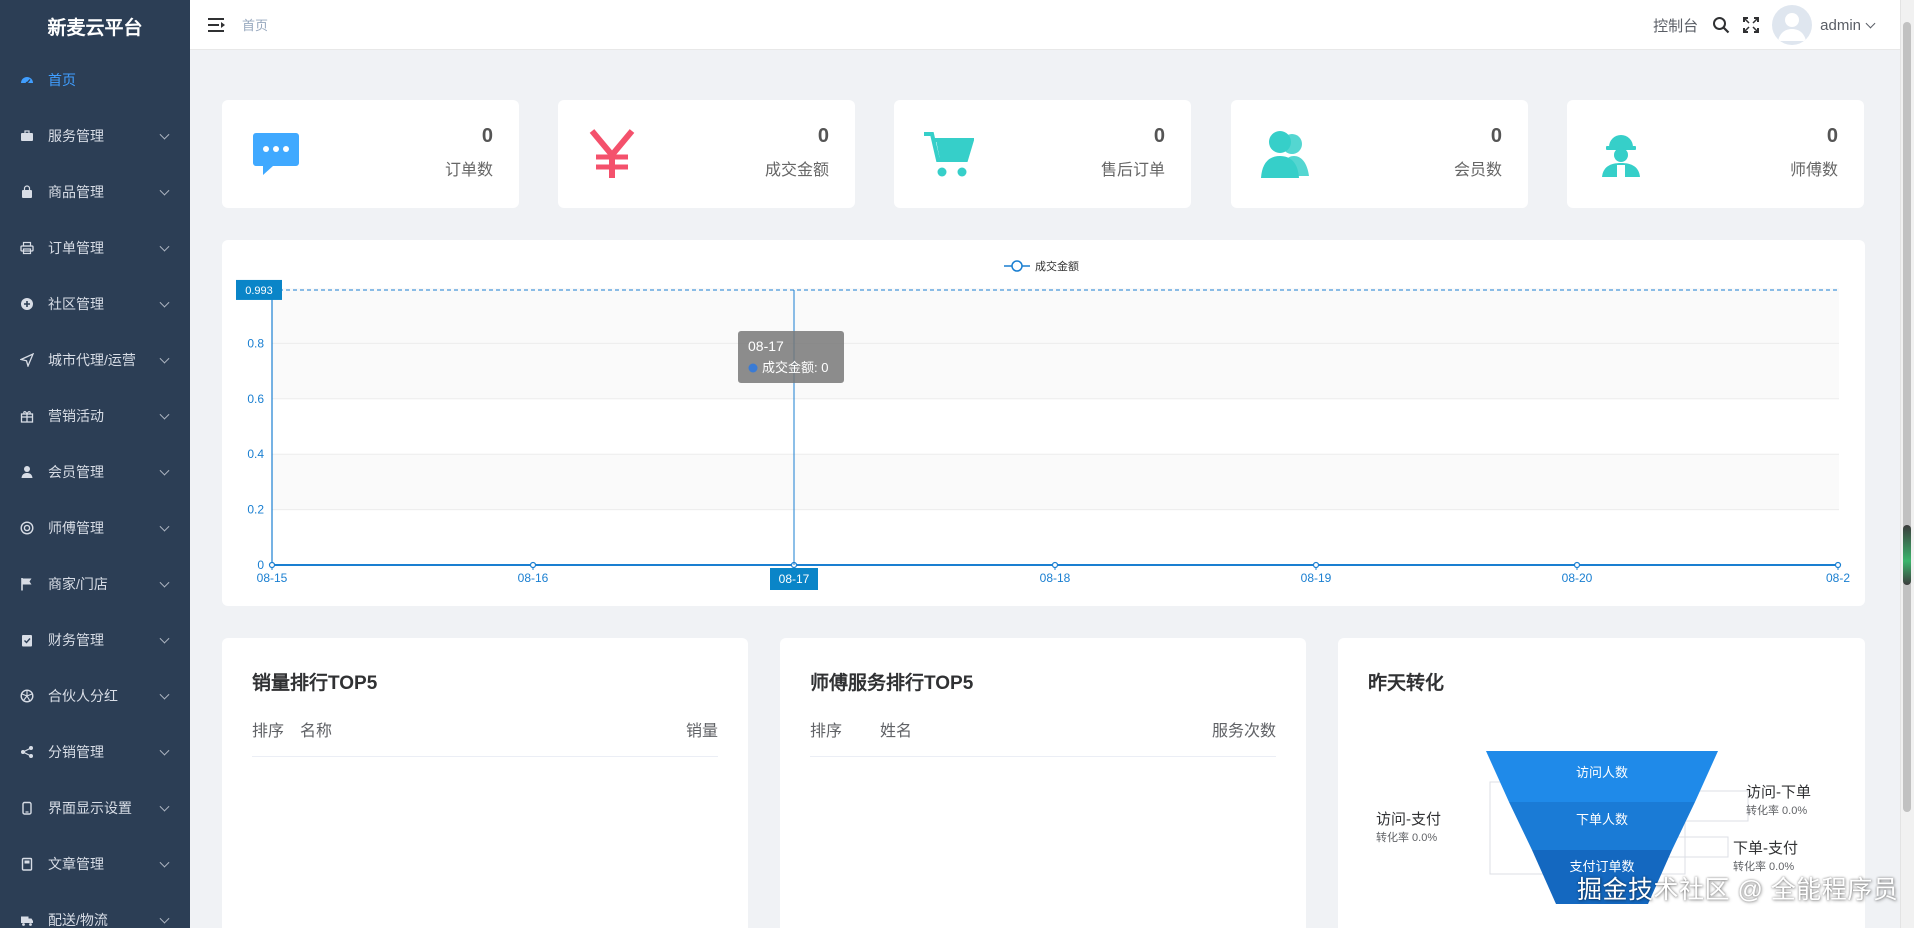  What do you see at coordinates (753, 368) in the screenshot?
I see `tooltip-series-dot` at bounding box center [753, 368].